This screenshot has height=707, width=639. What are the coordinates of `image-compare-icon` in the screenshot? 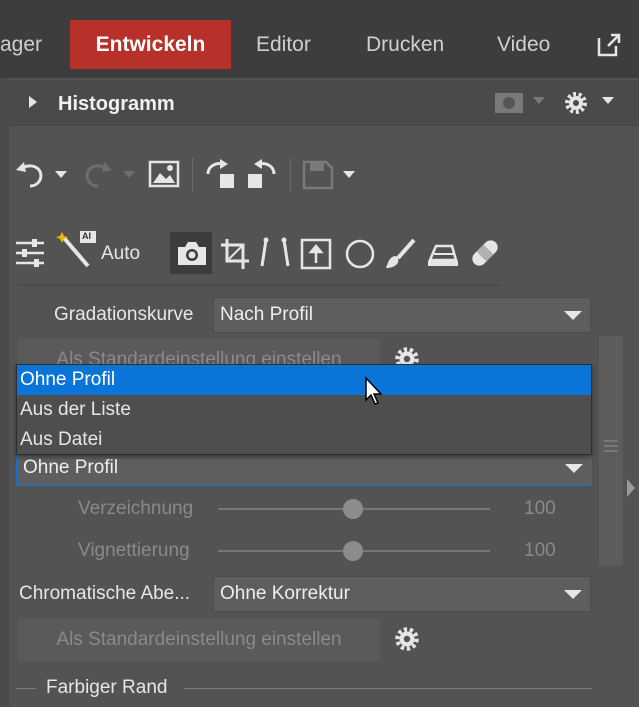 It's located at (164, 174).